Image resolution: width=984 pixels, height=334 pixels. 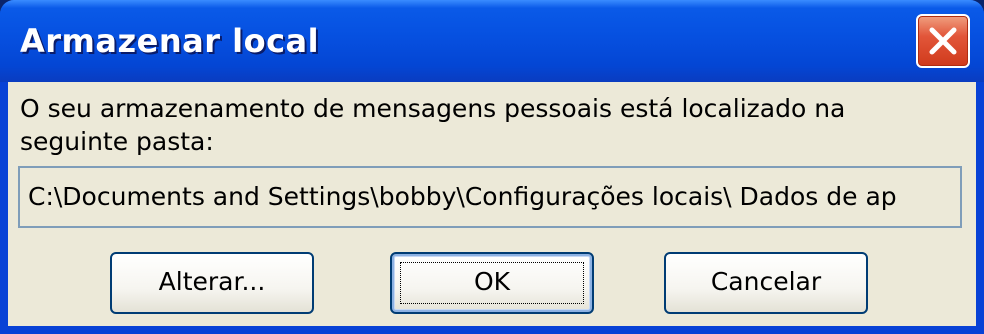 I want to click on ok-button: OK, so click(x=492, y=283).